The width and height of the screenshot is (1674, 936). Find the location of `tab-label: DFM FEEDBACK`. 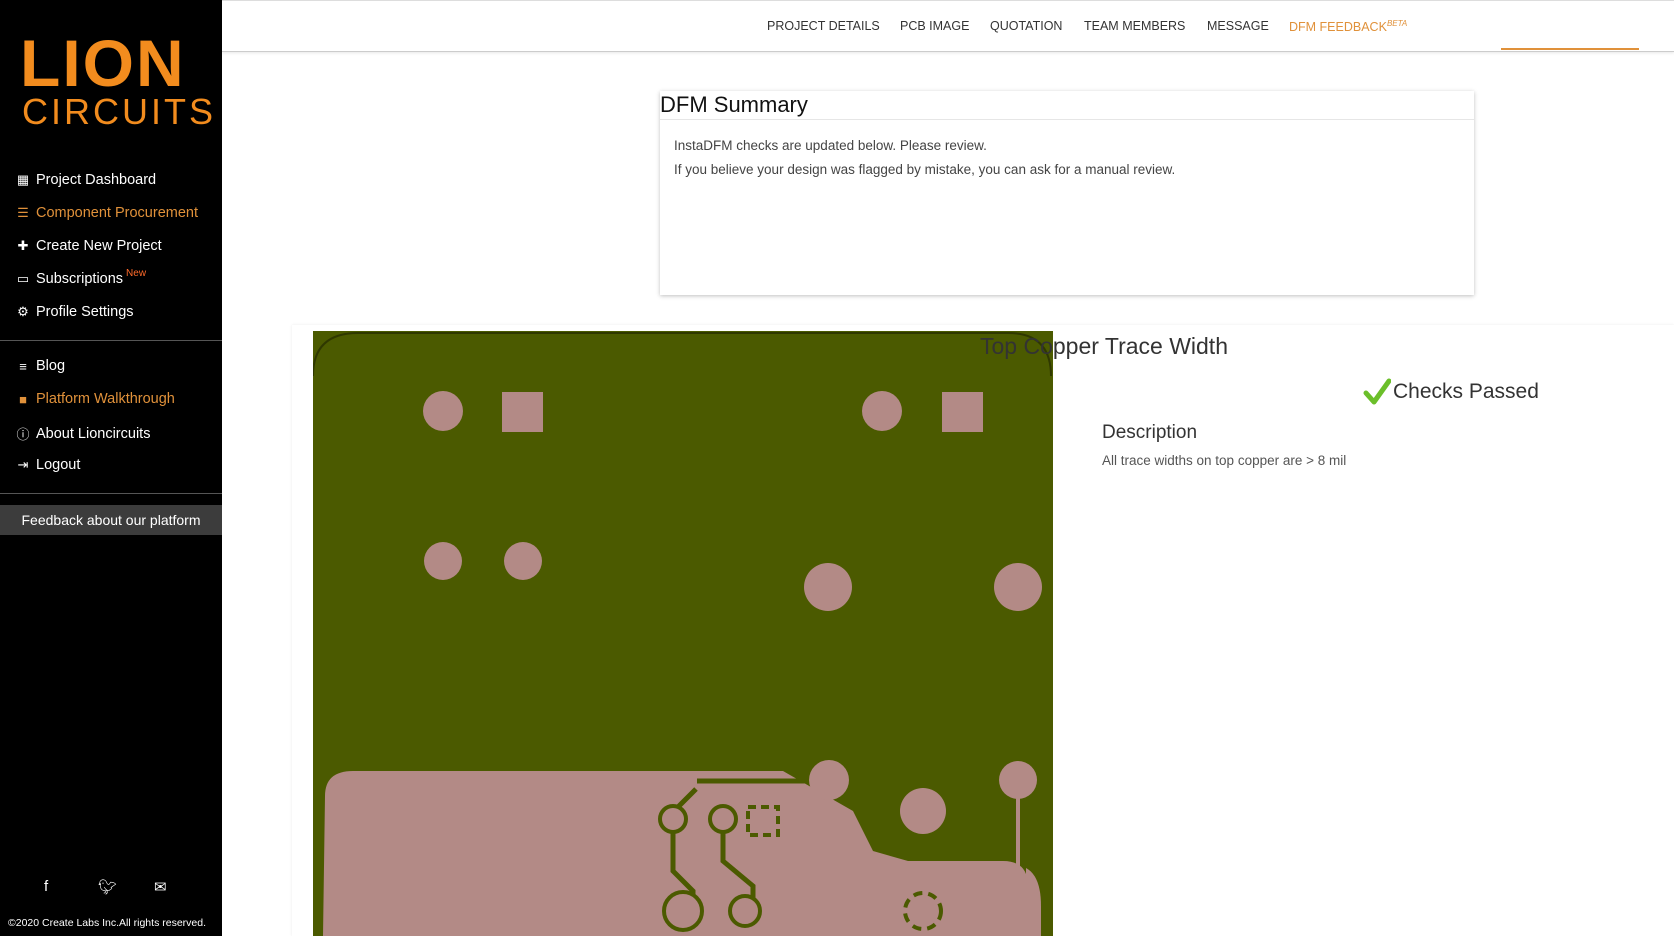

tab-label: DFM FEEDBACK is located at coordinates (1338, 27).